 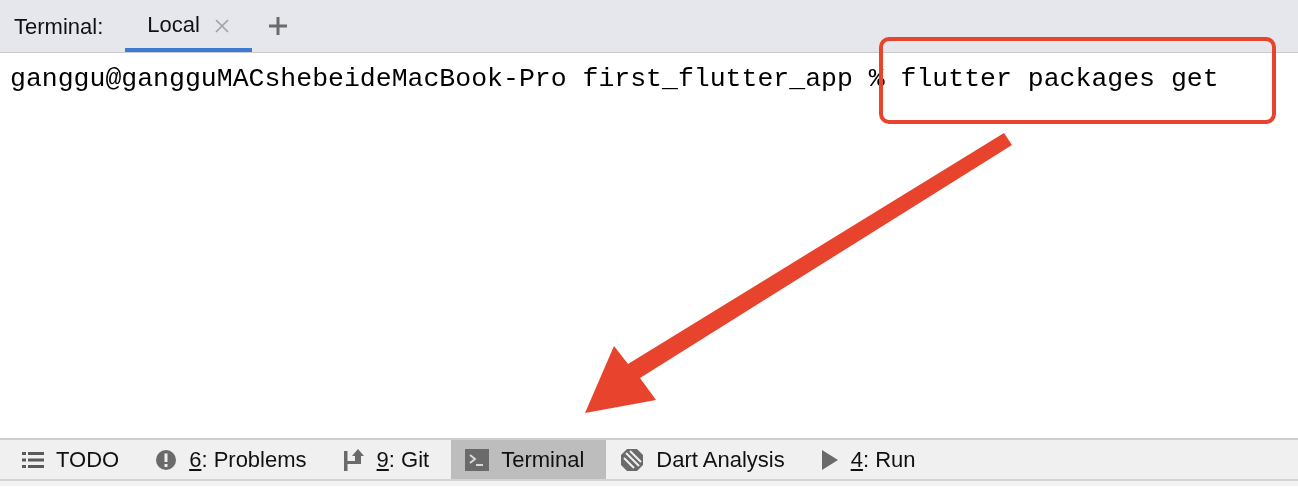 What do you see at coordinates (166, 459) in the screenshot?
I see `exclamation-icon` at bounding box center [166, 459].